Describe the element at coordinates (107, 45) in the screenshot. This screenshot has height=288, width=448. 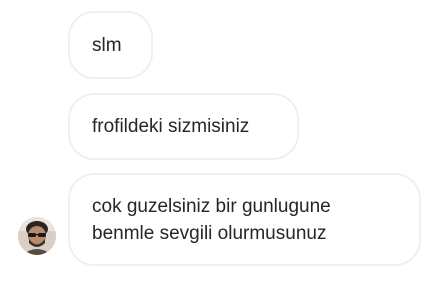
I see `message-text: slm` at that location.